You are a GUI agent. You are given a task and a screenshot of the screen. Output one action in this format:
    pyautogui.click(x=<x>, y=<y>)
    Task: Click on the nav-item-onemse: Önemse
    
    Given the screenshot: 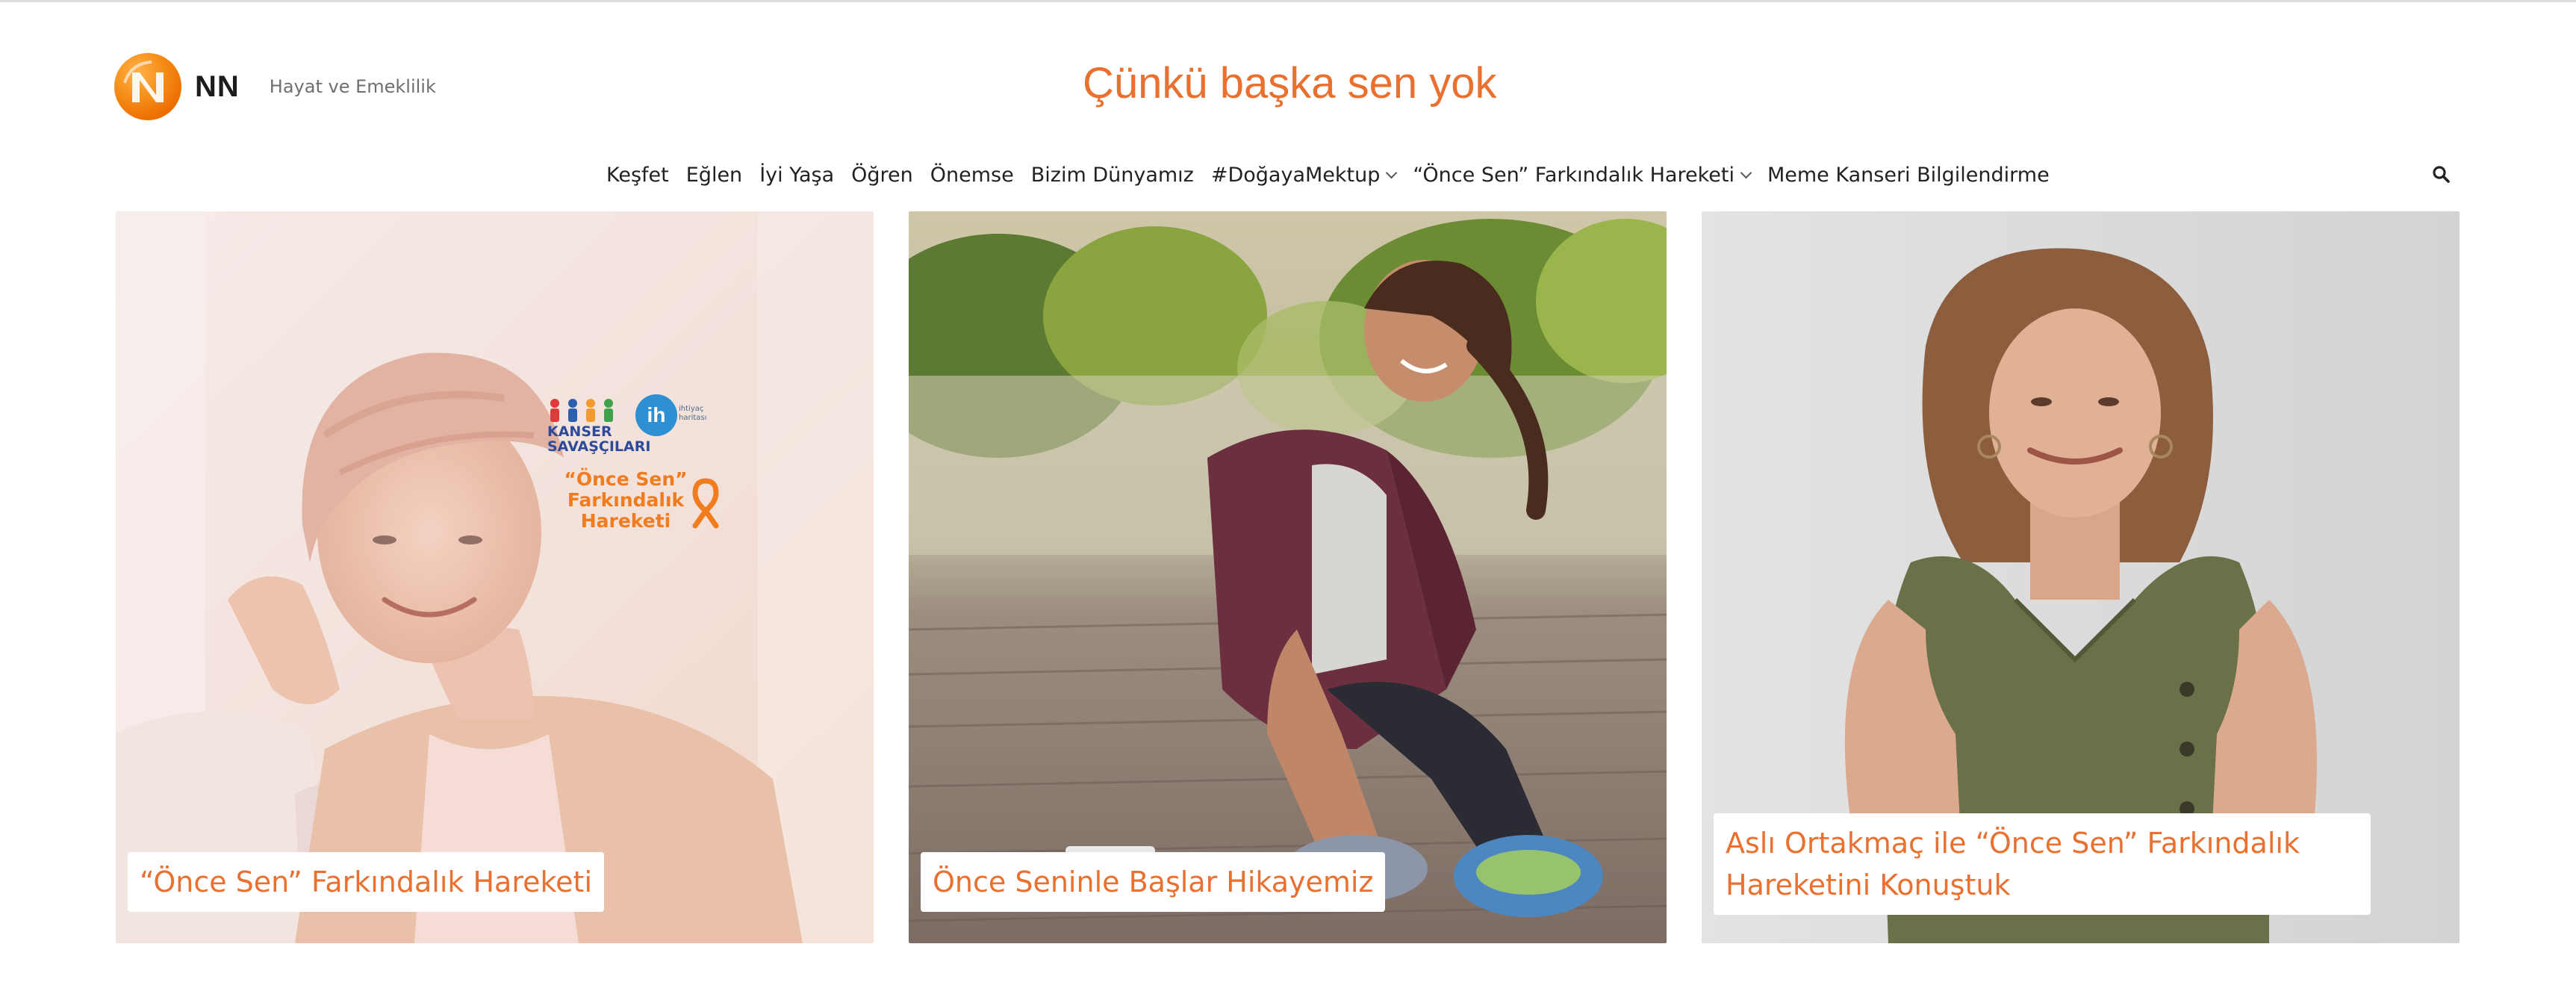 What is the action you would take?
    pyautogui.click(x=972, y=175)
    